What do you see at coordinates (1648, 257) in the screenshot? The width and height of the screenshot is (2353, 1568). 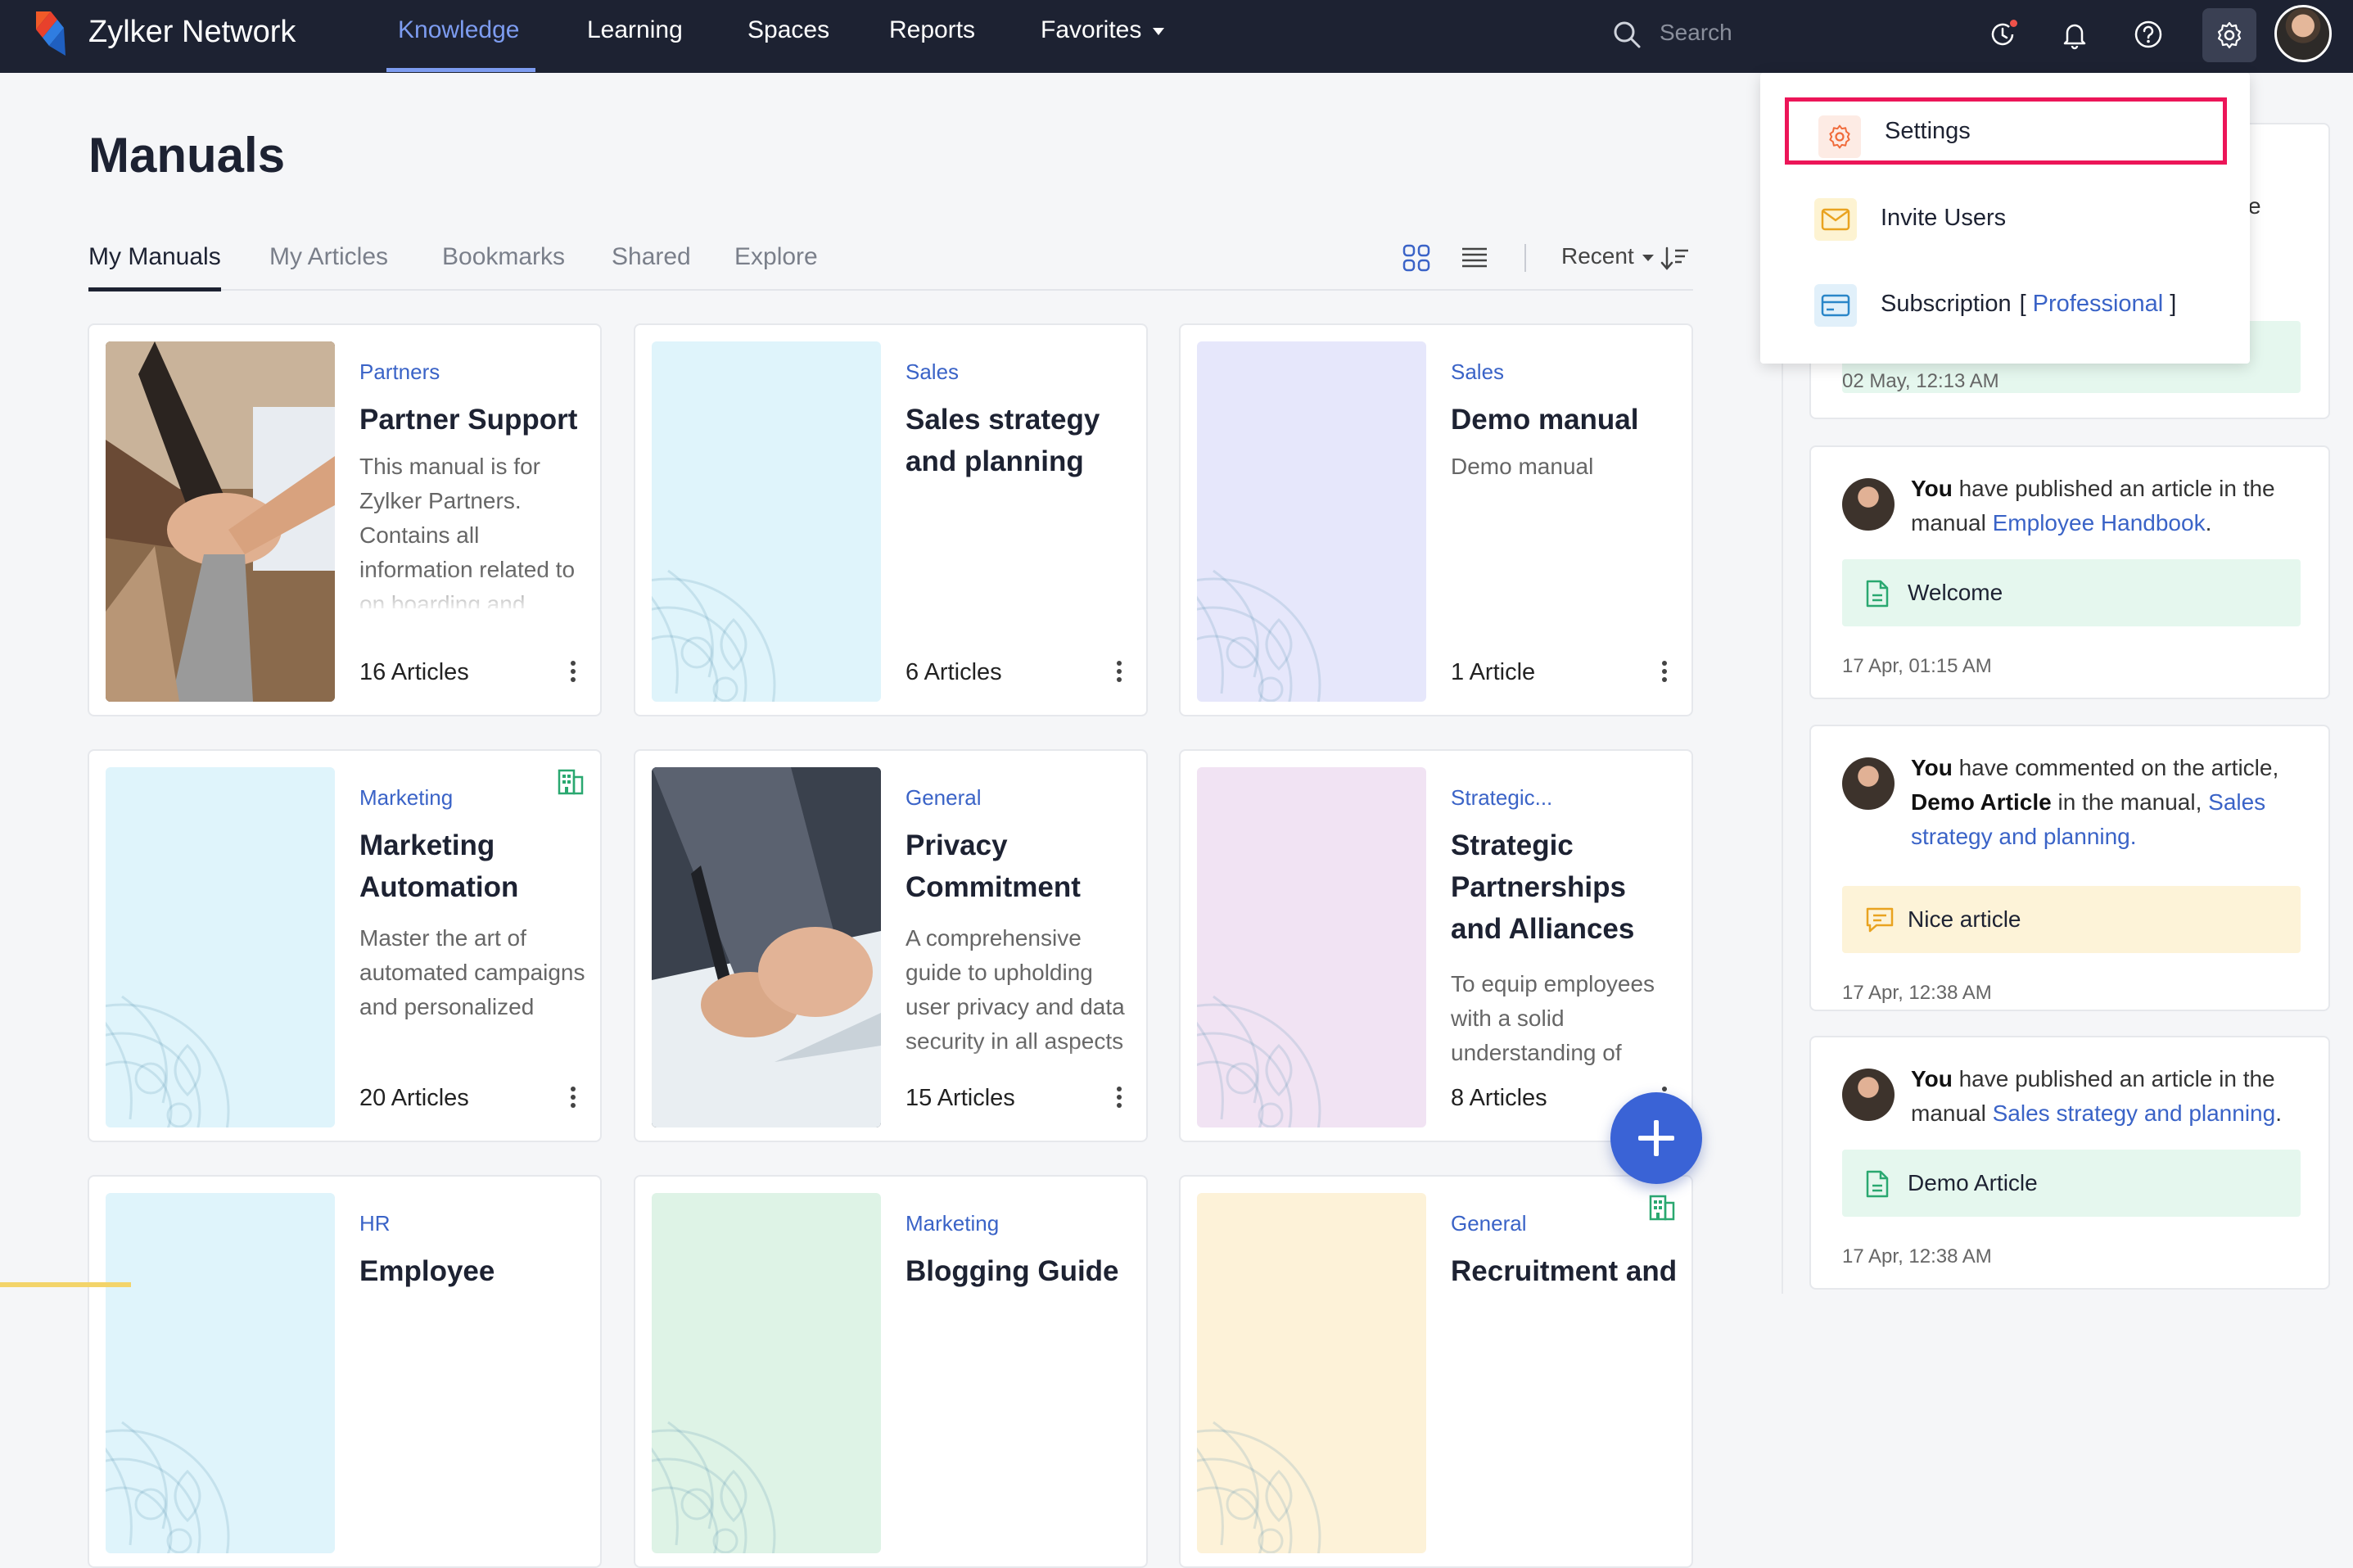 I see `chevron-down-icon` at bounding box center [1648, 257].